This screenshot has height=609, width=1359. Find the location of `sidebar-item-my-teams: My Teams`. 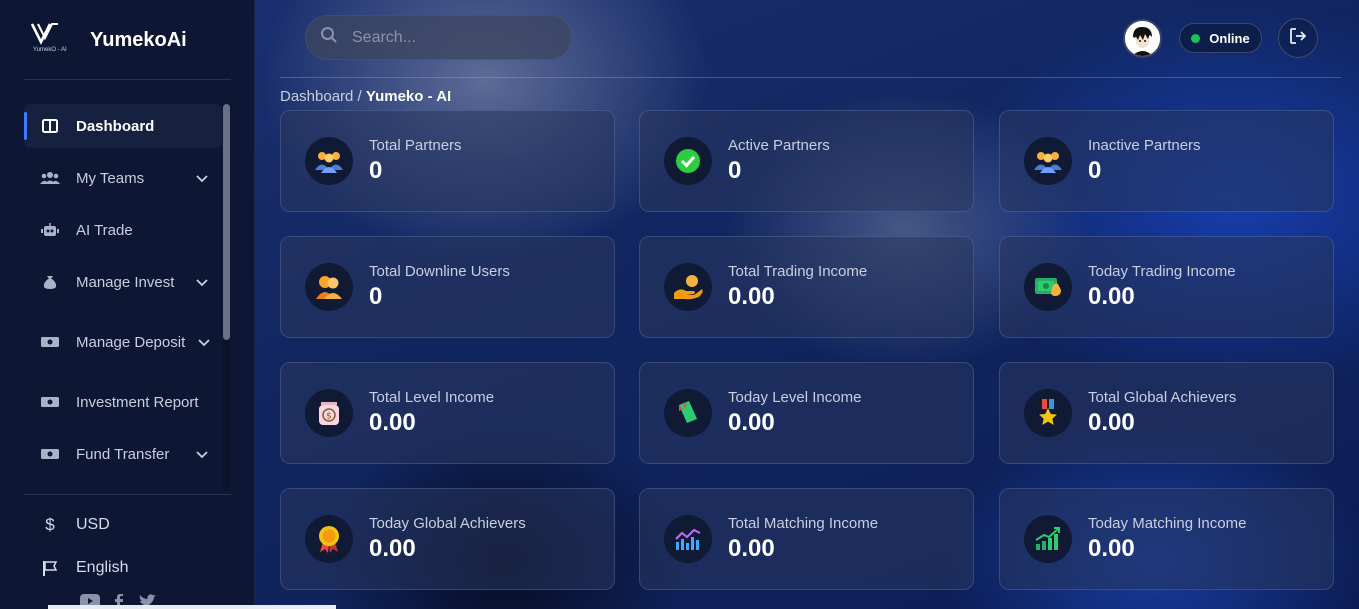

sidebar-item-my-teams: My Teams is located at coordinates (123, 178).